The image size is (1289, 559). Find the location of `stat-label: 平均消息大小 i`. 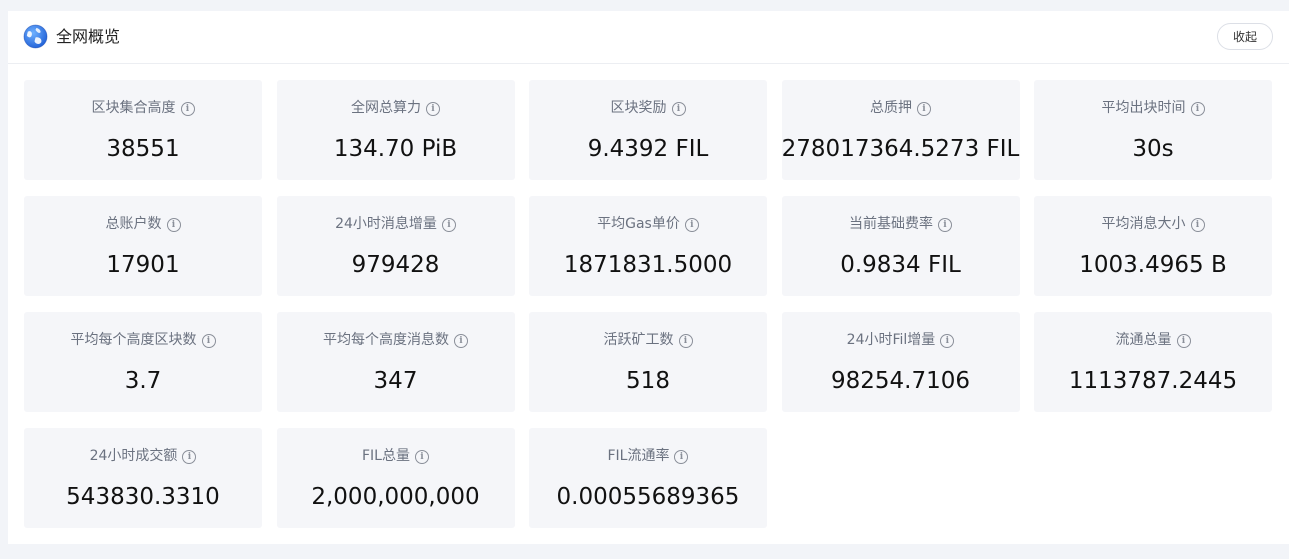

stat-label: 平均消息大小 i is located at coordinates (1153, 224).